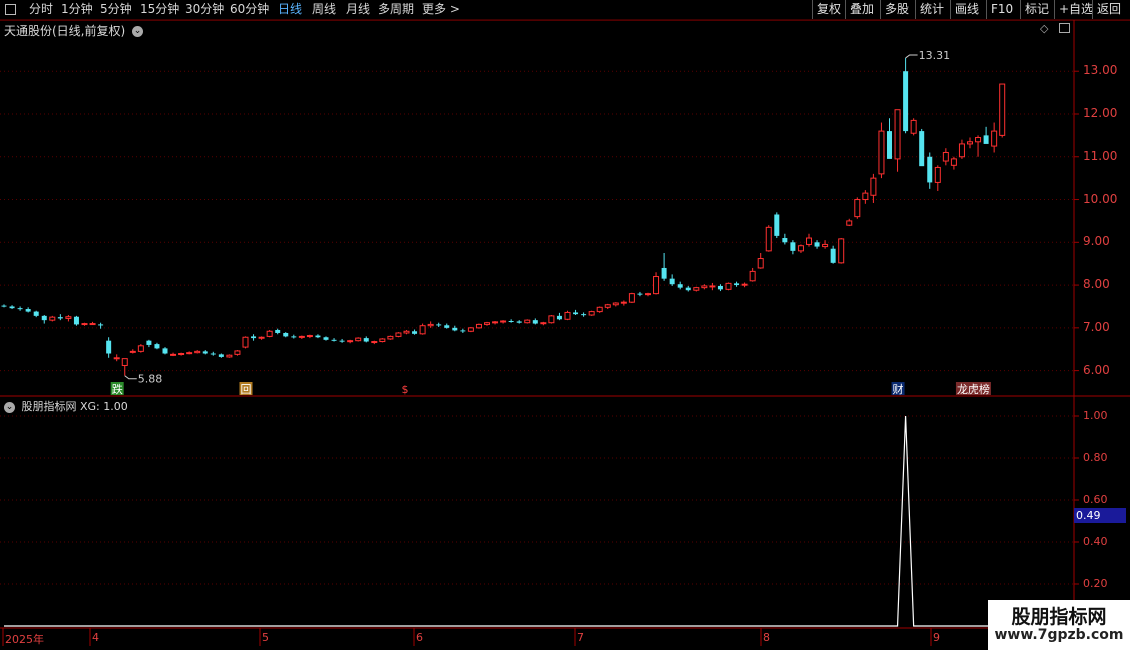  What do you see at coordinates (1036, 9) in the screenshot?
I see `mark-button: 标记` at bounding box center [1036, 9].